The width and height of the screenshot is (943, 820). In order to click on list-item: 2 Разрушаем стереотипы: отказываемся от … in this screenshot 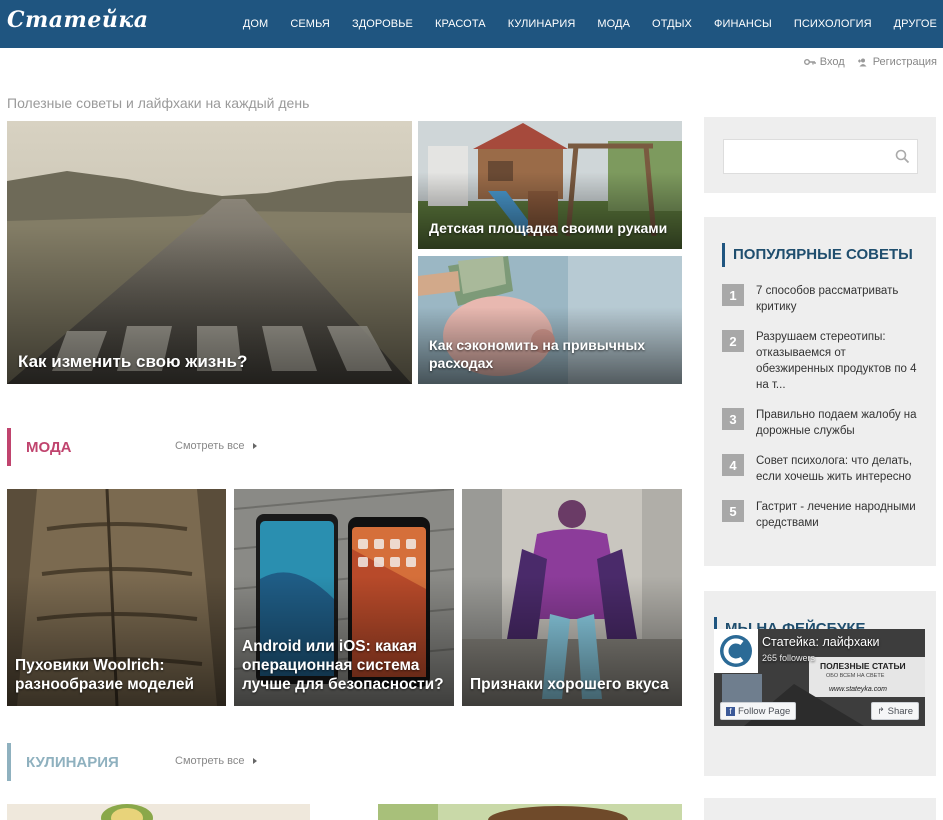, I will do `click(822, 361)`.